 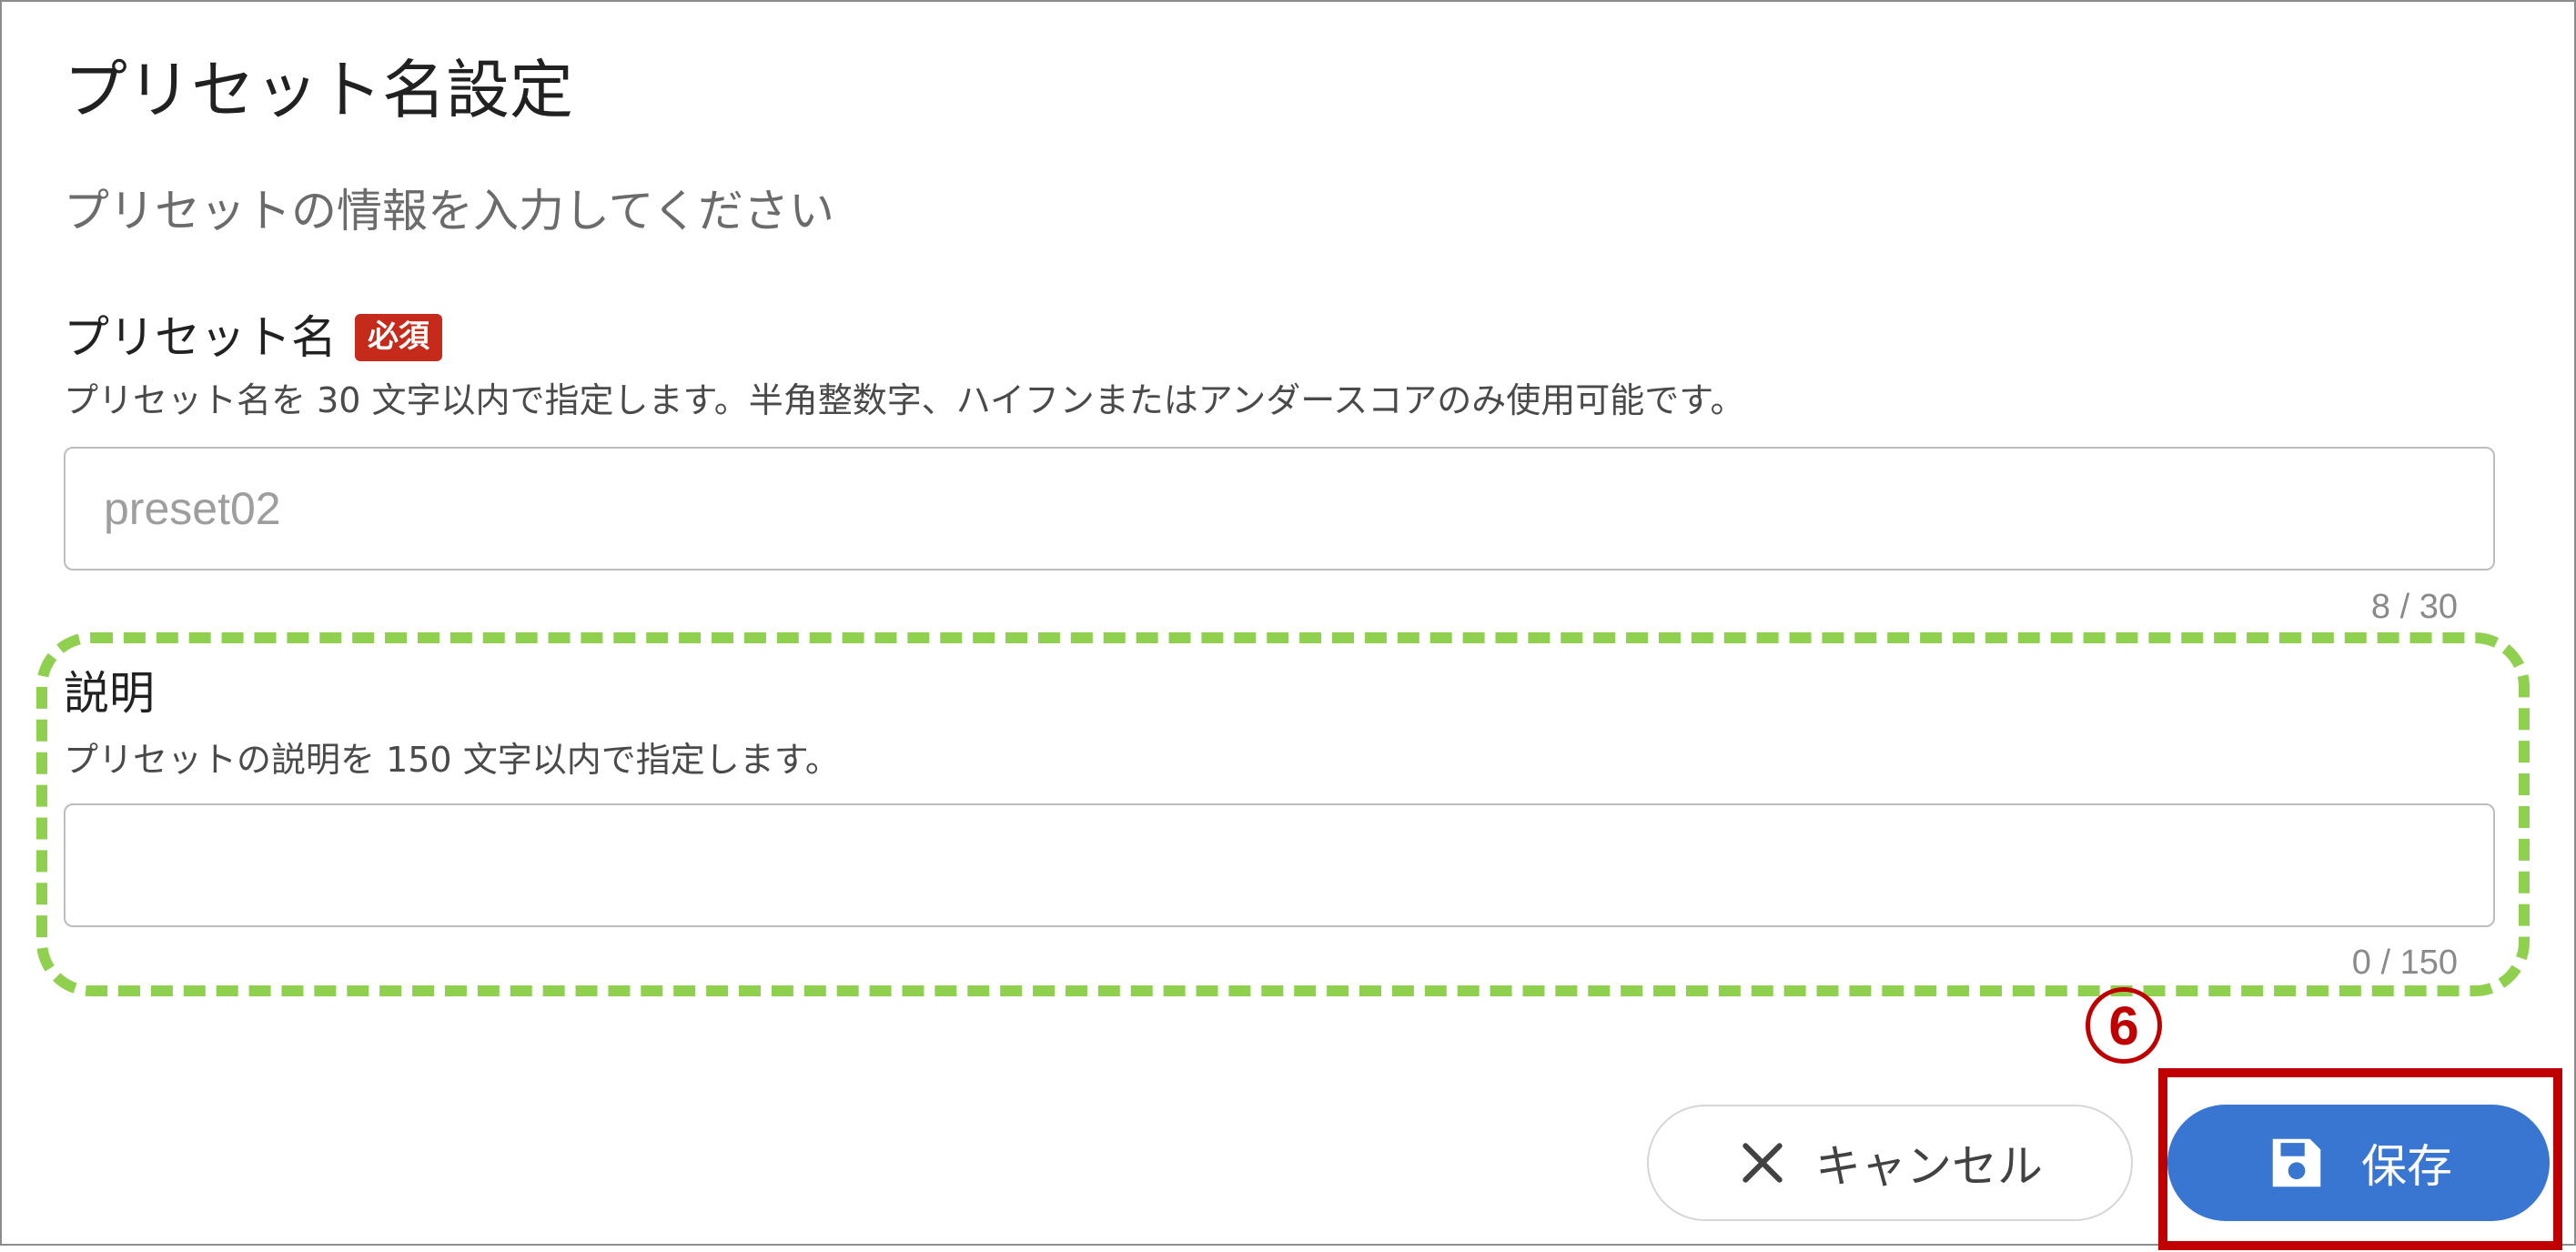 I want to click on save-button: 保存, so click(x=2358, y=1163).